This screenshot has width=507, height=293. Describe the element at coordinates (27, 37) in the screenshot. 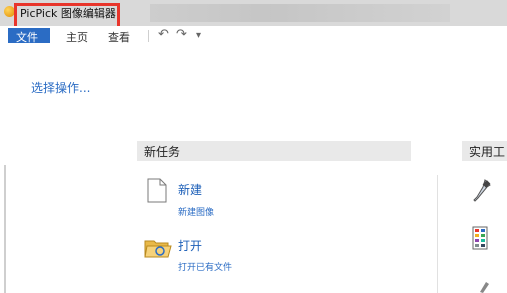

I see `file-tab-label: 文件` at that location.